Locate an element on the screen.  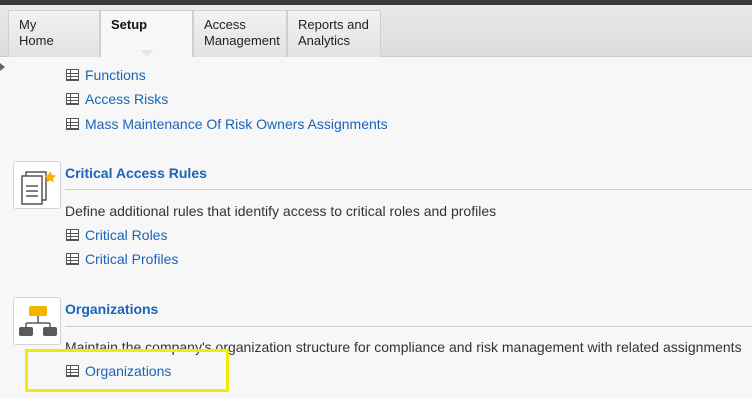
tab-label-line1: Setup is located at coordinates (129, 24).